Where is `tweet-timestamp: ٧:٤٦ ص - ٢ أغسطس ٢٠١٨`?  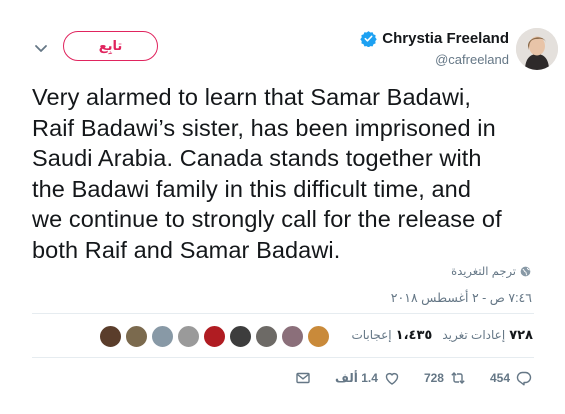 tweet-timestamp: ٧:٤٦ ص - ٢ أغسطس ٢٠١٨ is located at coordinates (461, 297).